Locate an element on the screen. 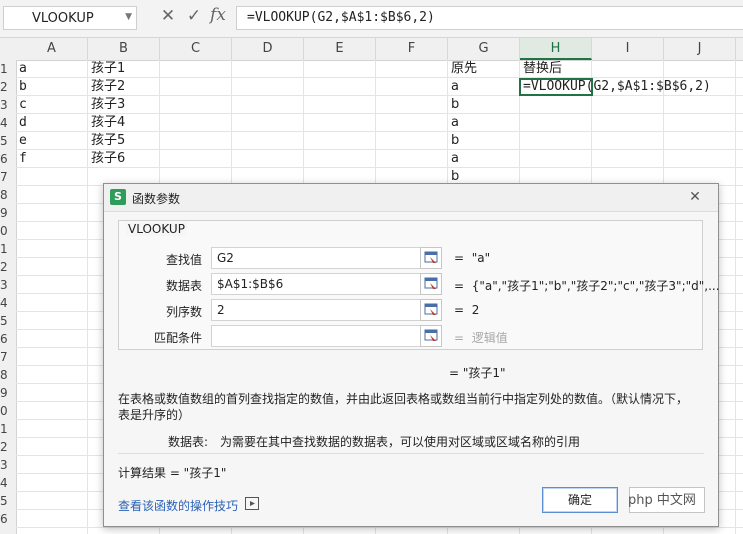 This screenshot has width=743, height=534. arg-label-table-array: 数据表 is located at coordinates (183, 286).